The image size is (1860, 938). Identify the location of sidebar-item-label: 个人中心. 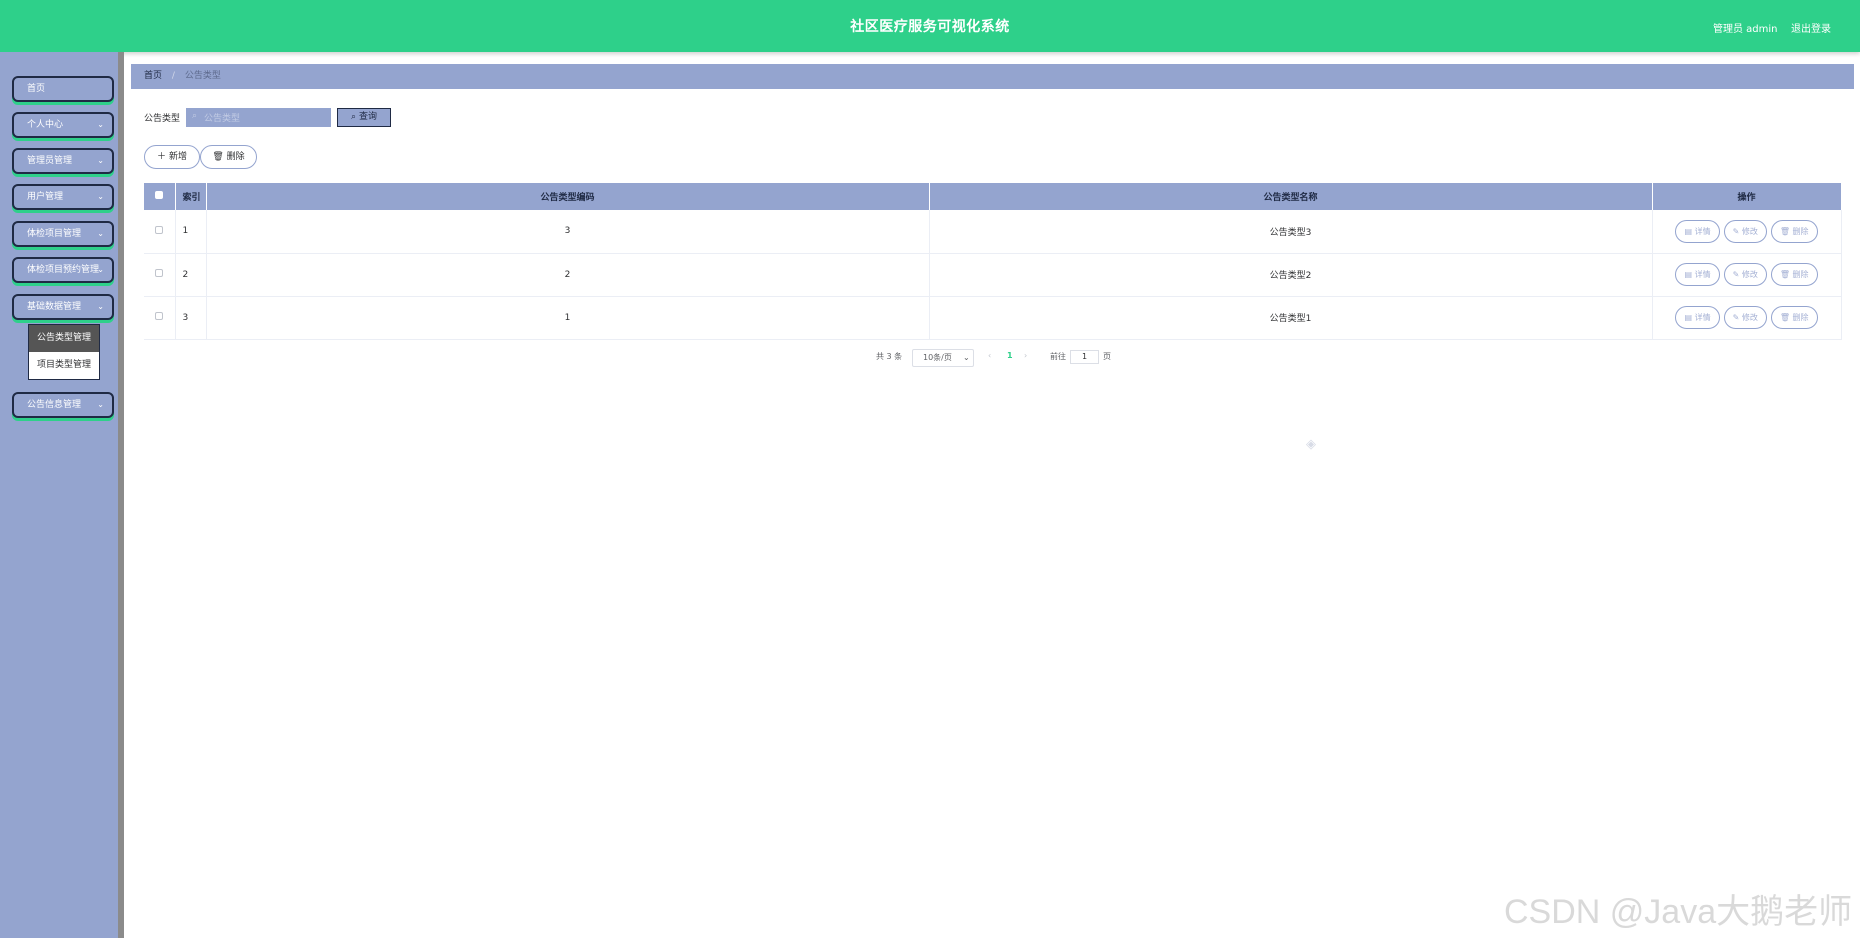
(45, 125).